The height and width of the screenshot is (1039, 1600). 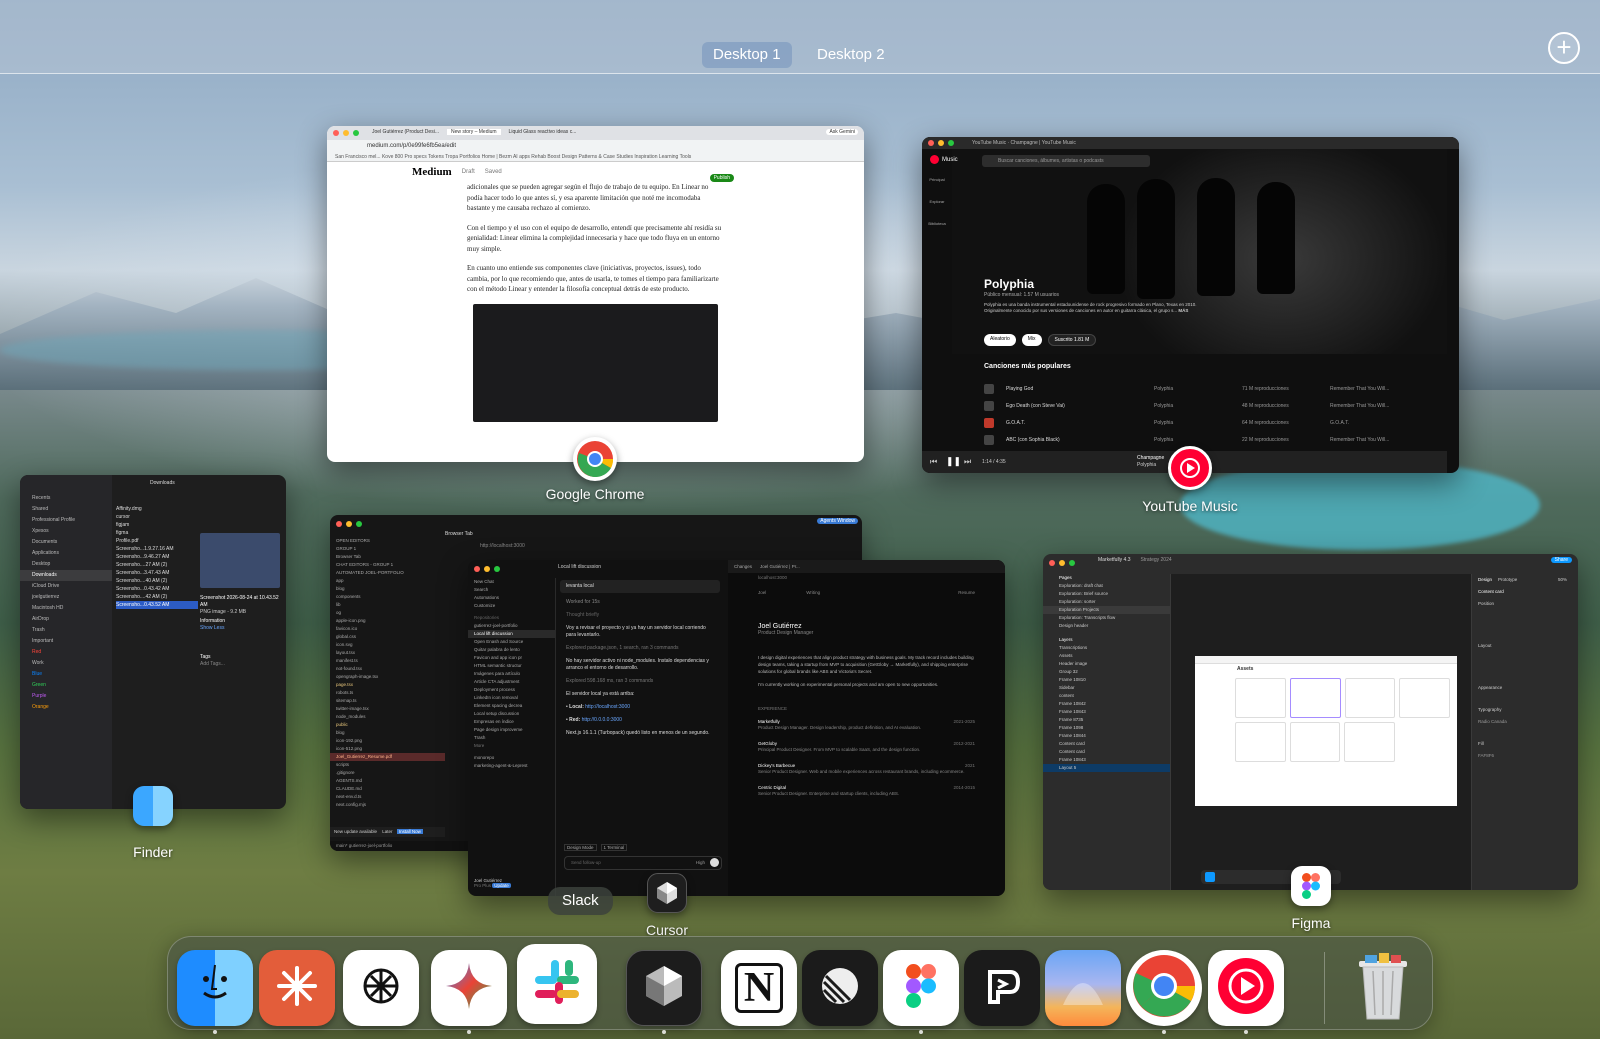 I want to click on sidebar-item: Applications, so click(x=66, y=553).